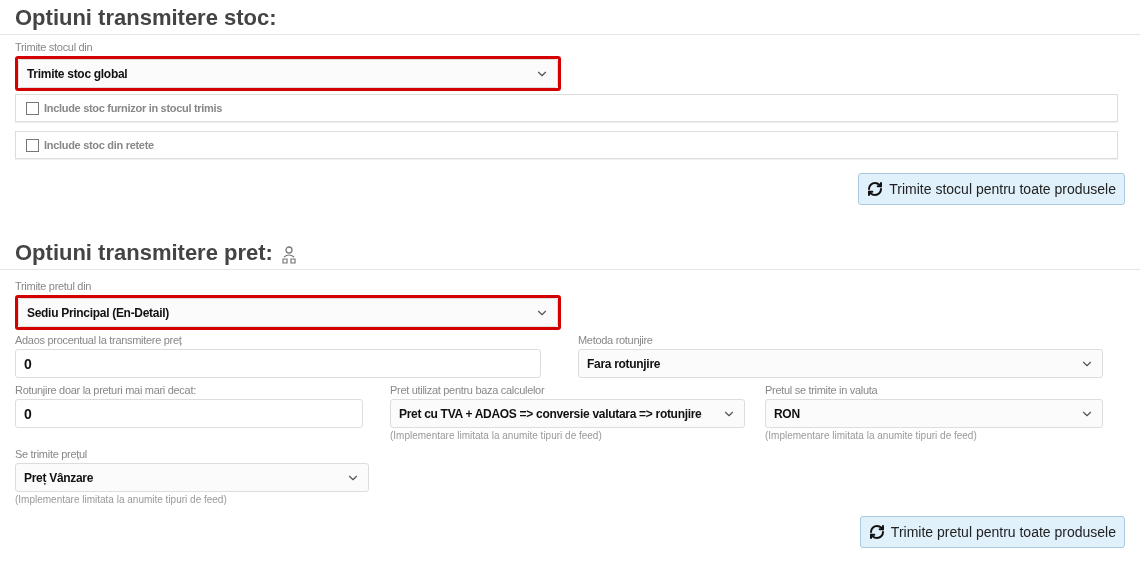 The image size is (1140, 580). Describe the element at coordinates (146, 18) in the screenshot. I see `section-heading: Optiuni transmitere stoc:` at that location.